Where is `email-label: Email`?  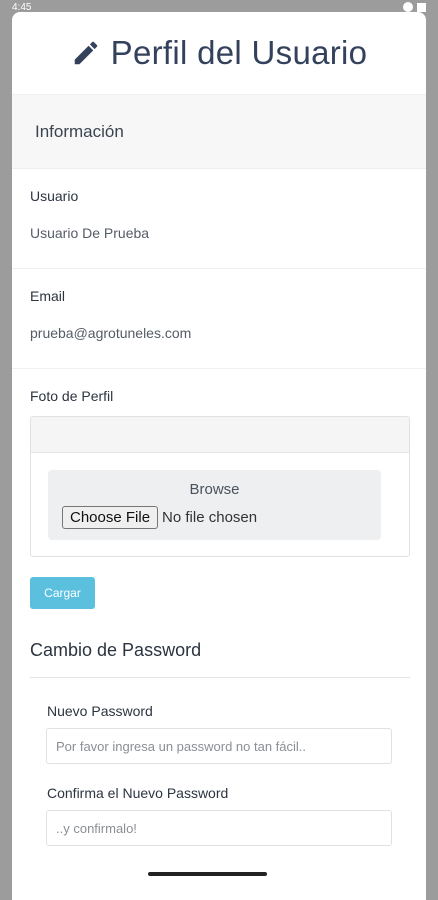 email-label: Email is located at coordinates (48, 296).